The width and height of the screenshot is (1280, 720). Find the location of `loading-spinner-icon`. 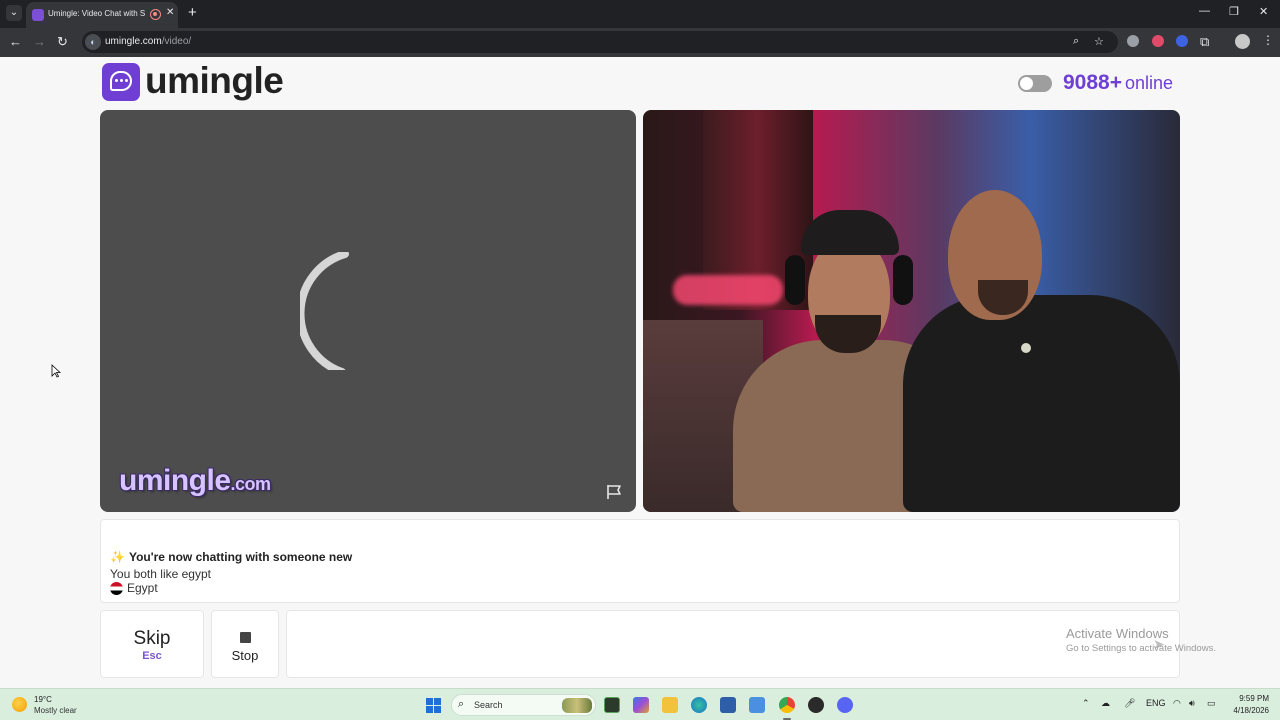

loading-spinner-icon is located at coordinates (324, 311).